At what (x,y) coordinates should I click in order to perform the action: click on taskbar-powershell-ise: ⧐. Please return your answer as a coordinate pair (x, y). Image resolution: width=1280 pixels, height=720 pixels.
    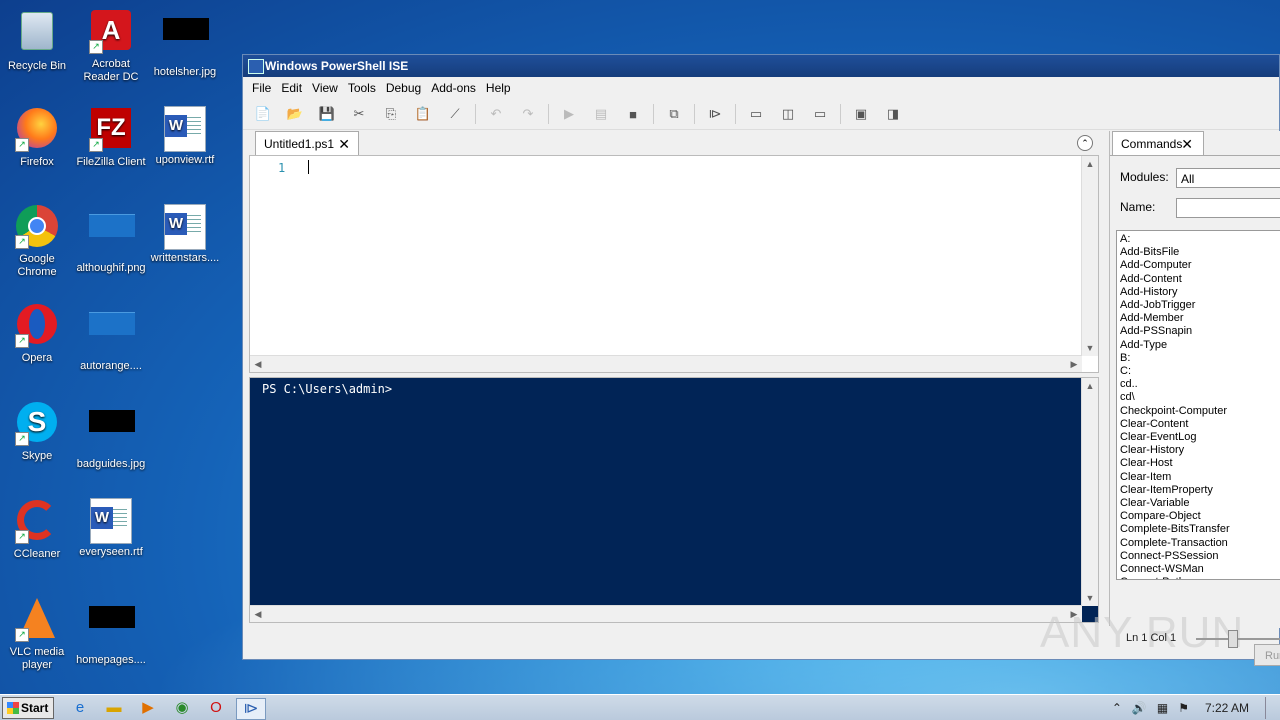
    Looking at the image, I should click on (251, 709).